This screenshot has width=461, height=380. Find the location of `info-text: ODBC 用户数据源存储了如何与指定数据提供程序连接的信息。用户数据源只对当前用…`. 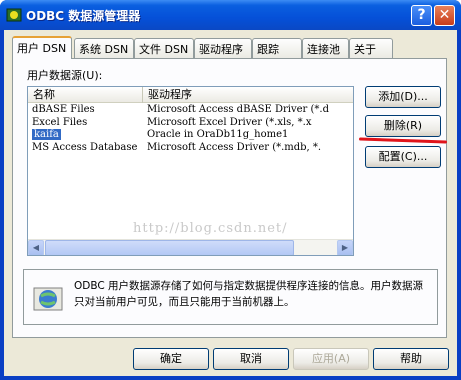

info-text: ODBC 用户数据源存储了如何与指定数据提供程序连接的信息。用户数据源只对当前用… is located at coordinates (249, 294).